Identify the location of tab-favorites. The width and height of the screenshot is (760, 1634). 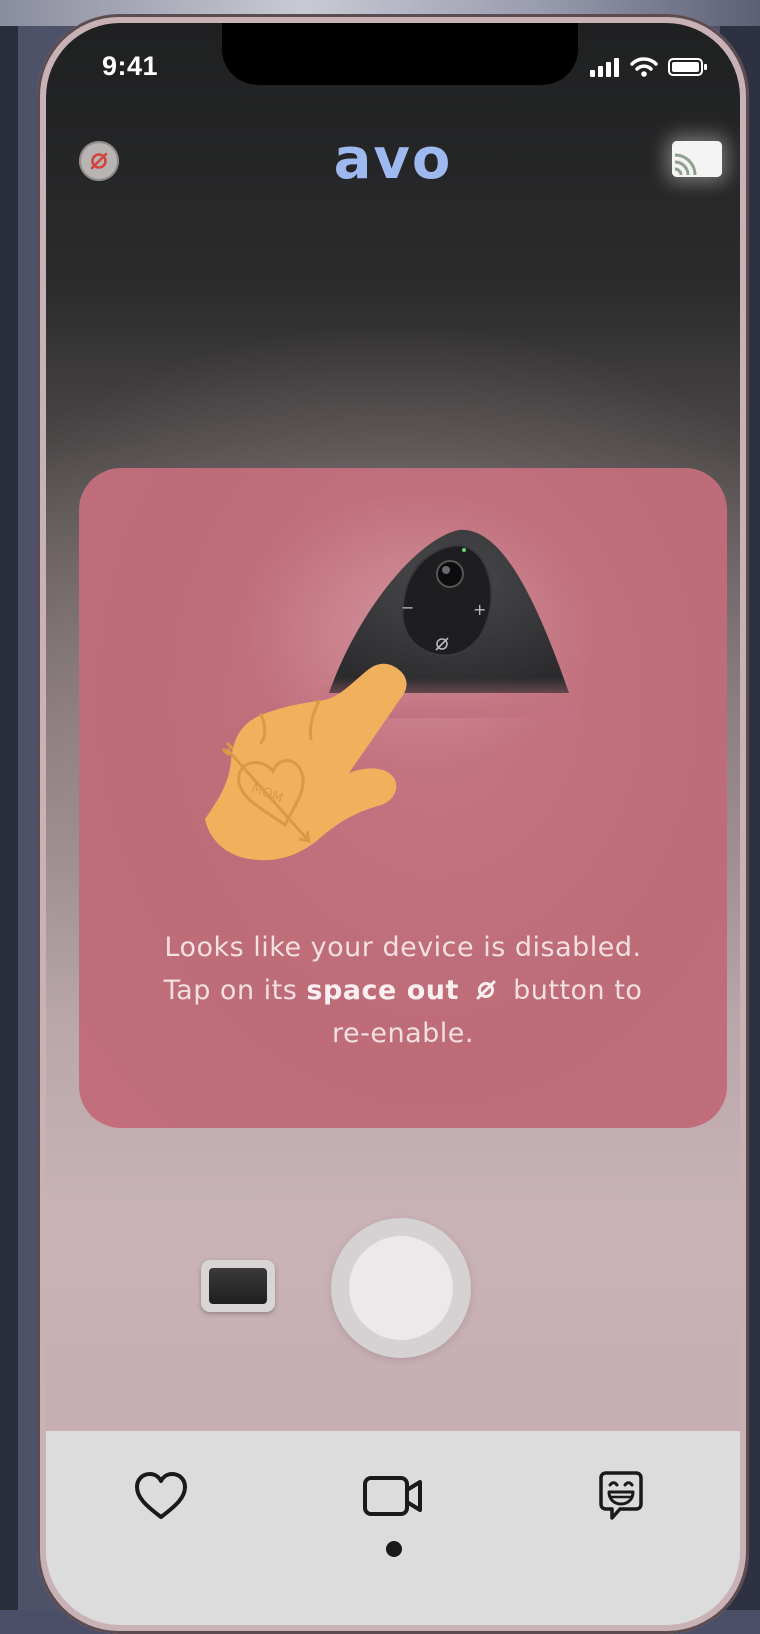
(161, 1496).